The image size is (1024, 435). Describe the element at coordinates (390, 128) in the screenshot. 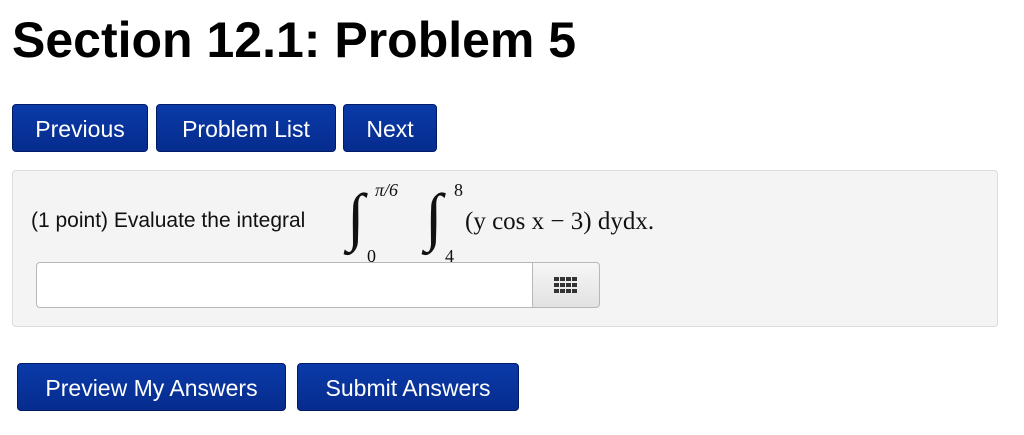

I see `next-button: Next` at that location.